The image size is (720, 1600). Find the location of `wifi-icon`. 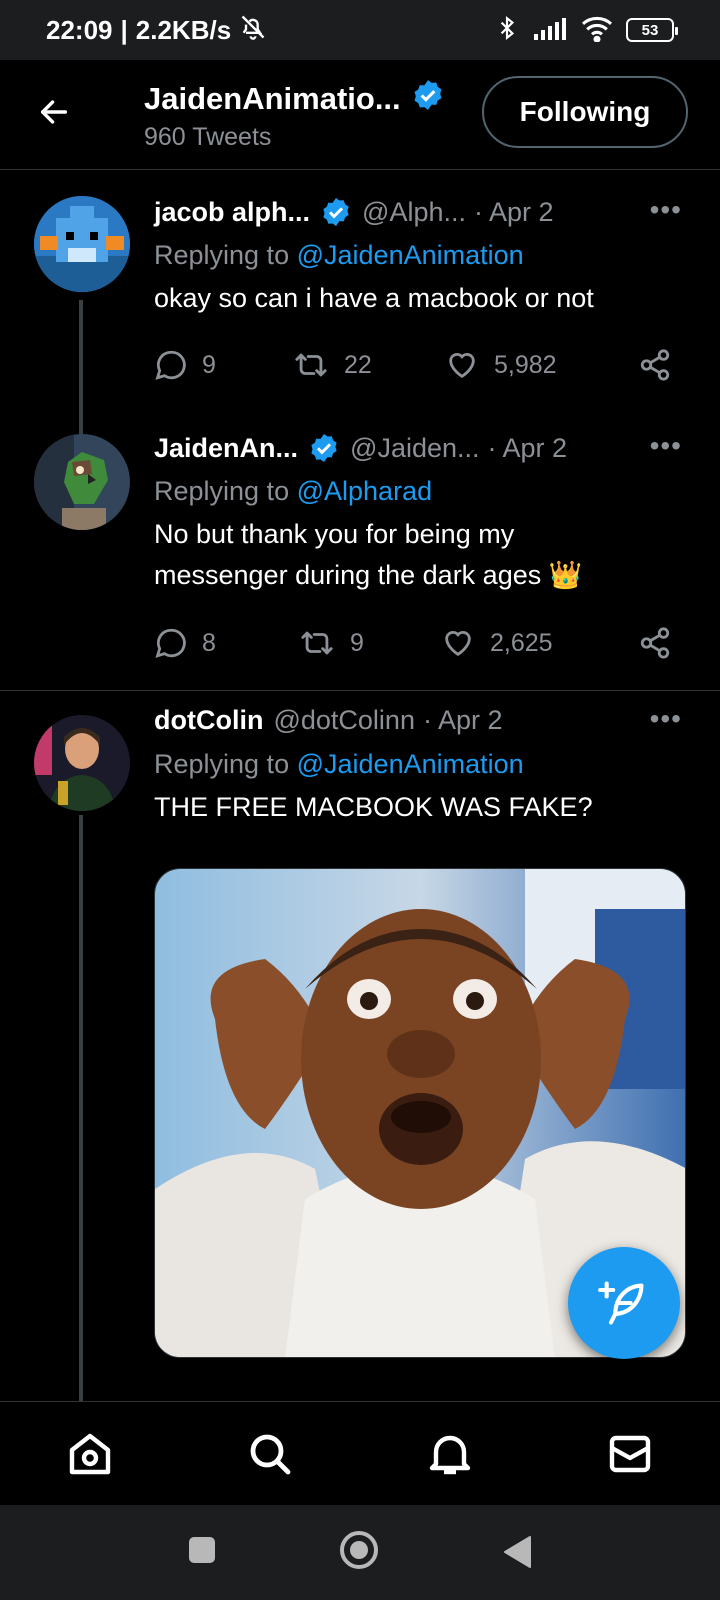

wifi-icon is located at coordinates (597, 30).